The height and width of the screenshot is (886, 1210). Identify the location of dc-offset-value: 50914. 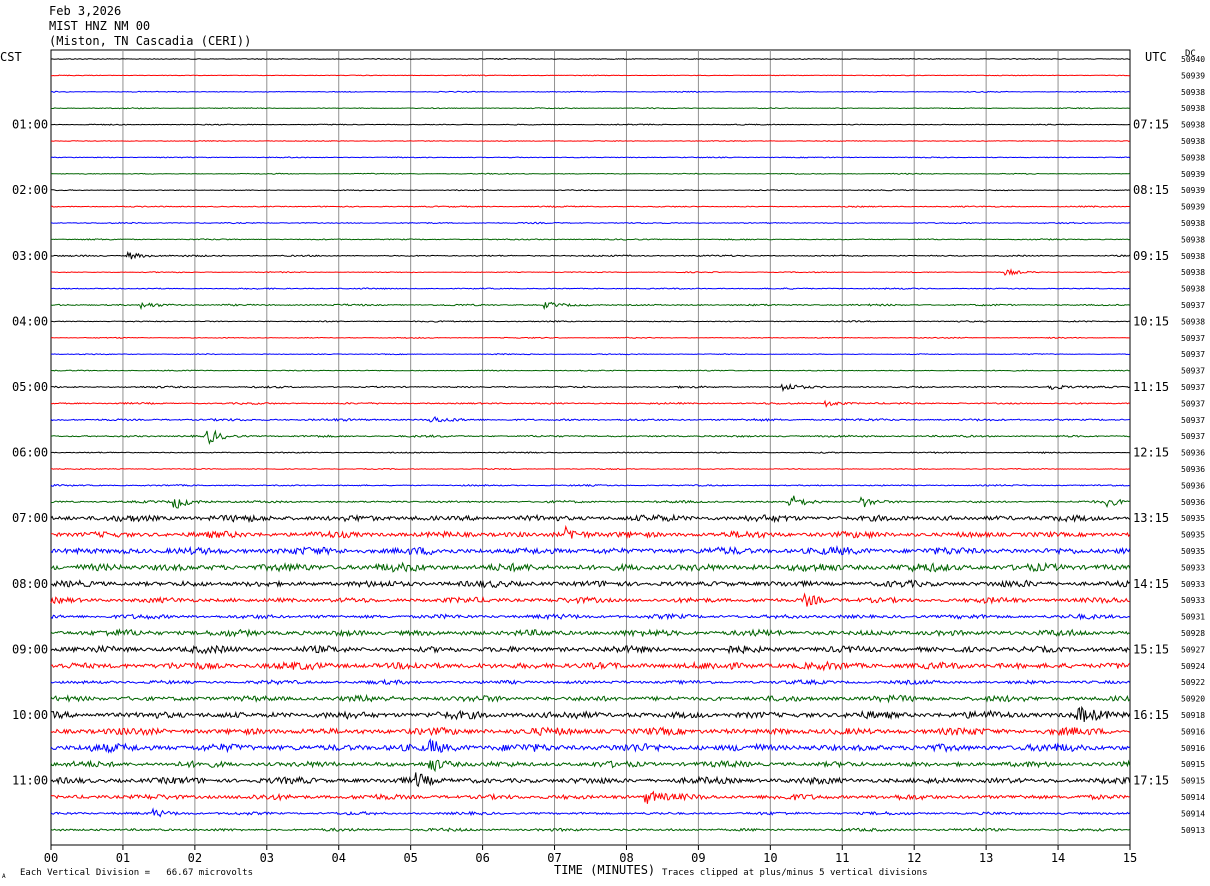
(1193, 797).